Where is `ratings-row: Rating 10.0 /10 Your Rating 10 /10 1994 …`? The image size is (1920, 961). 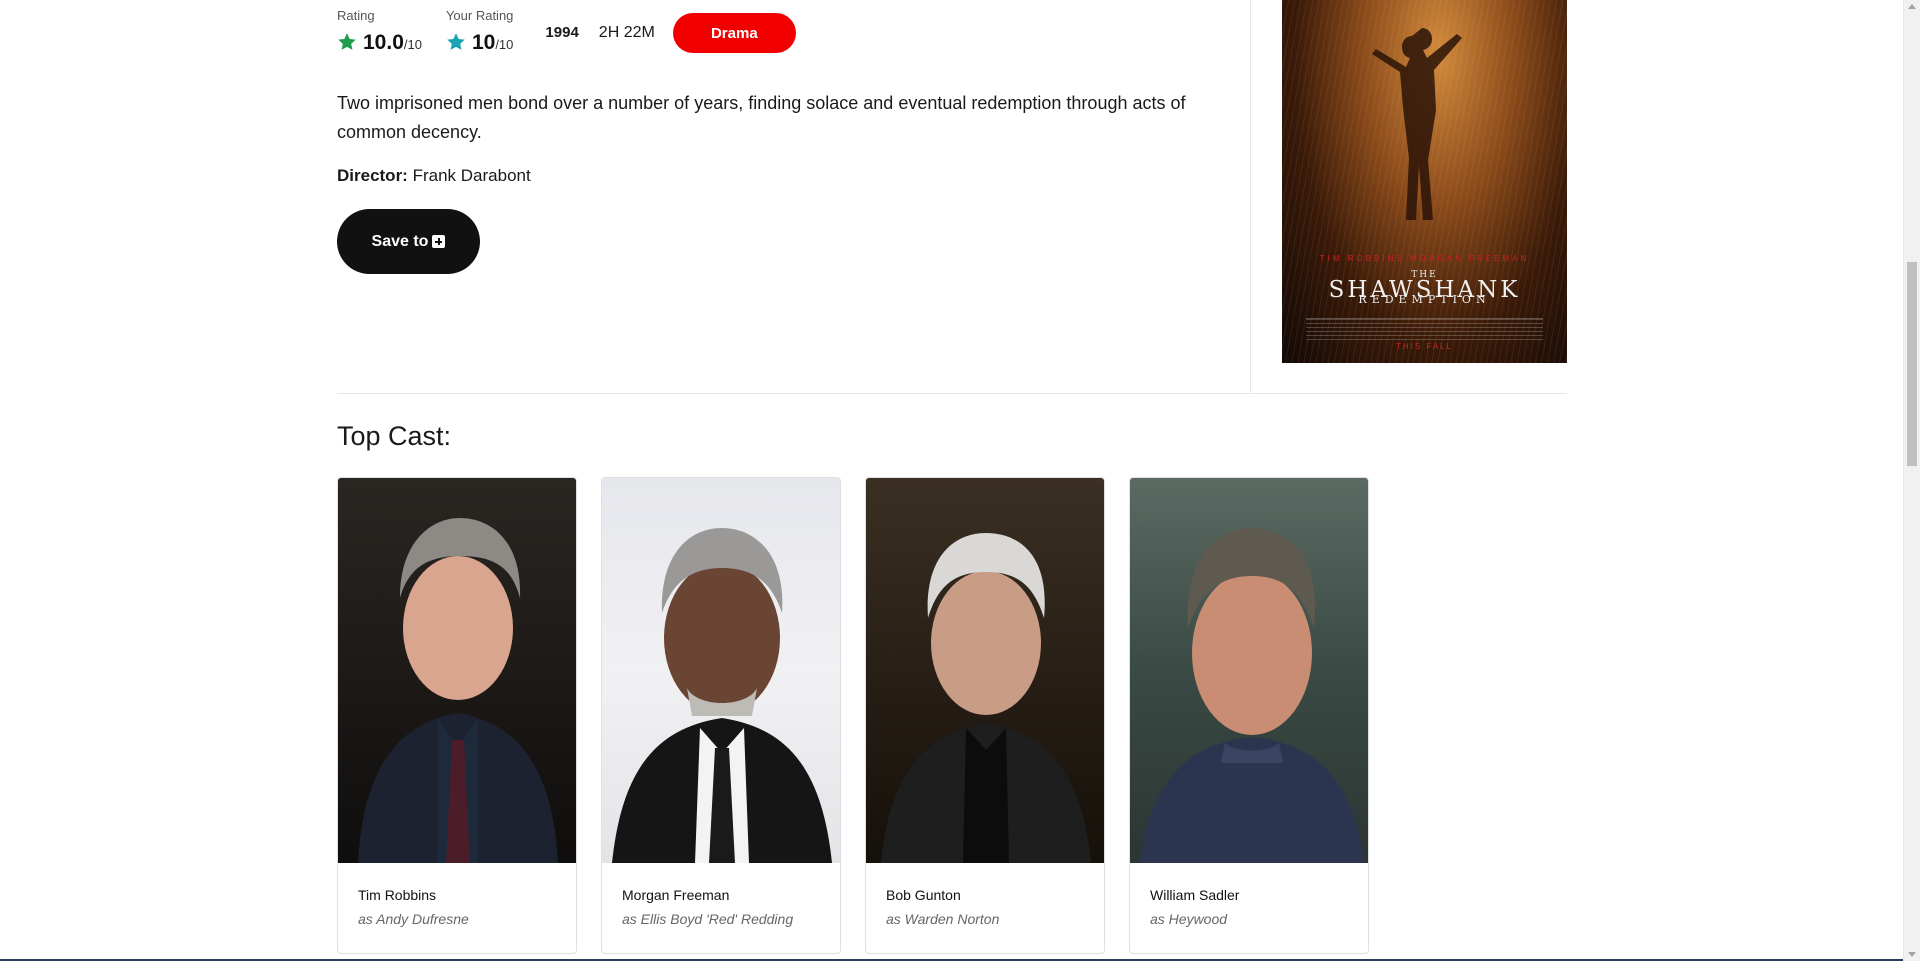 ratings-row: Rating 10.0 /10 Your Rating 10 /10 1994 … is located at coordinates (566, 32).